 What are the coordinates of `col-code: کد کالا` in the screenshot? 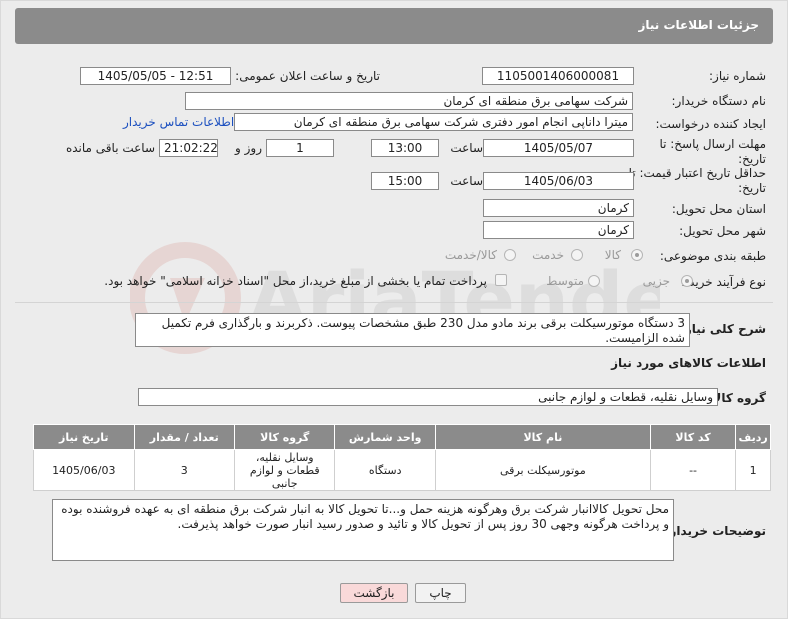 It's located at (693, 437).